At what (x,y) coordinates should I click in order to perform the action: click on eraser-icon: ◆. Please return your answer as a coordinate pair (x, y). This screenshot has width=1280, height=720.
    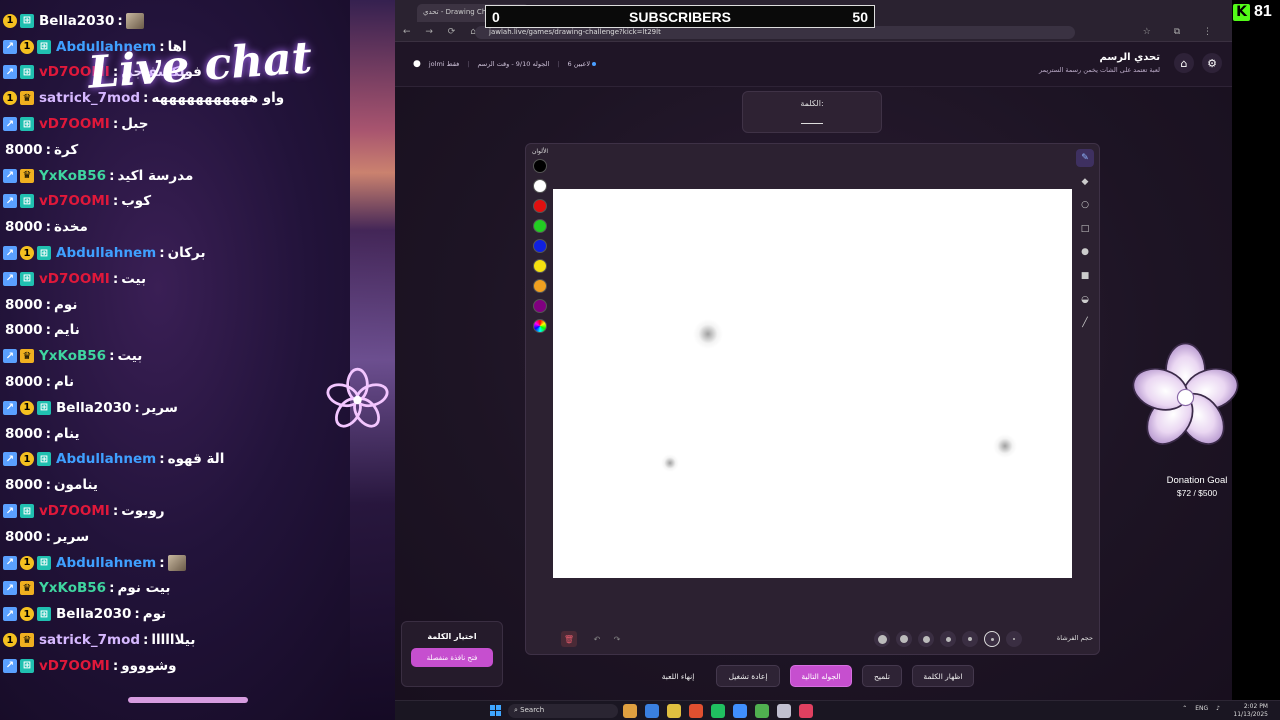
    Looking at the image, I should click on (1085, 182).